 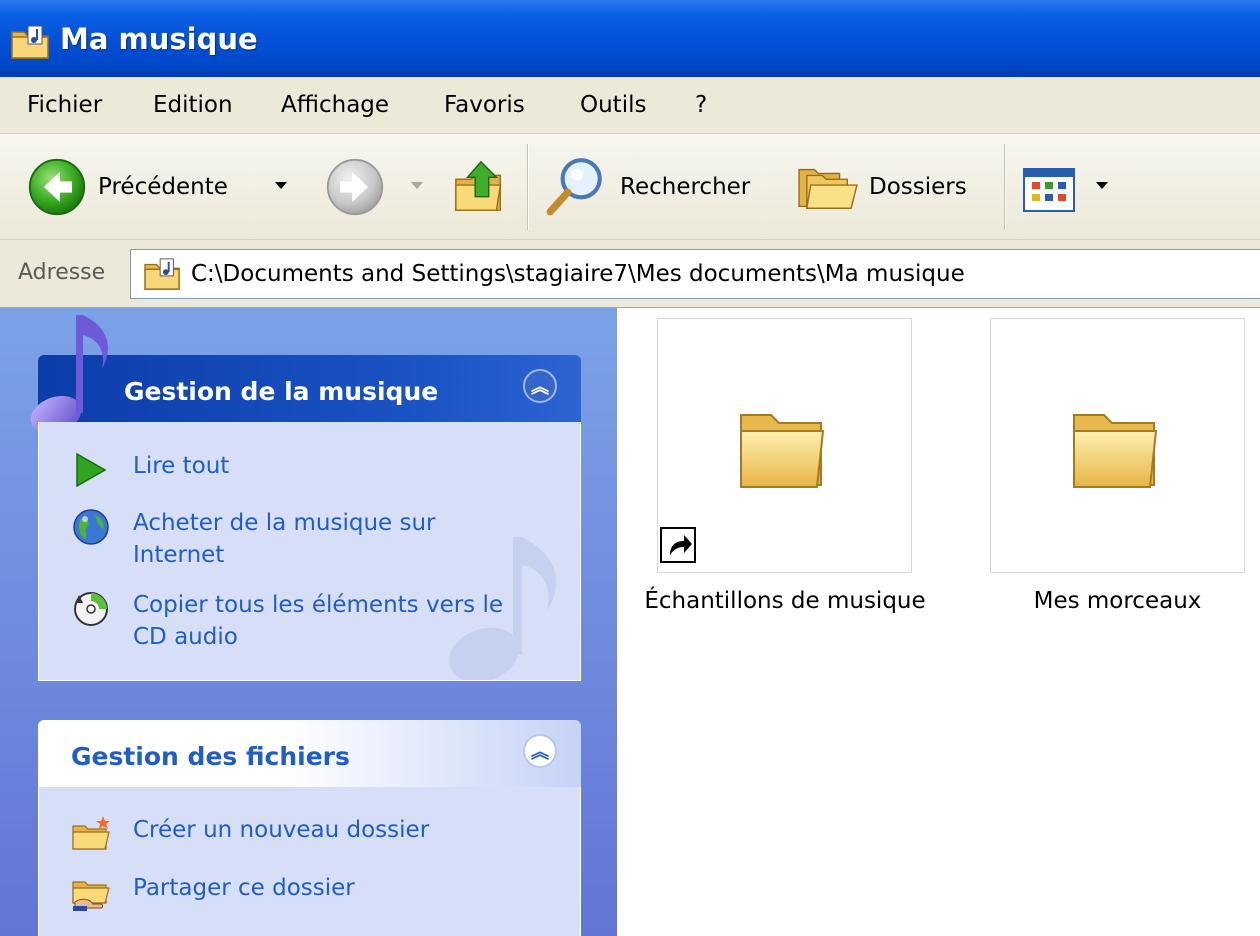 I want to click on back-dropdown-arrow, so click(x=281, y=185).